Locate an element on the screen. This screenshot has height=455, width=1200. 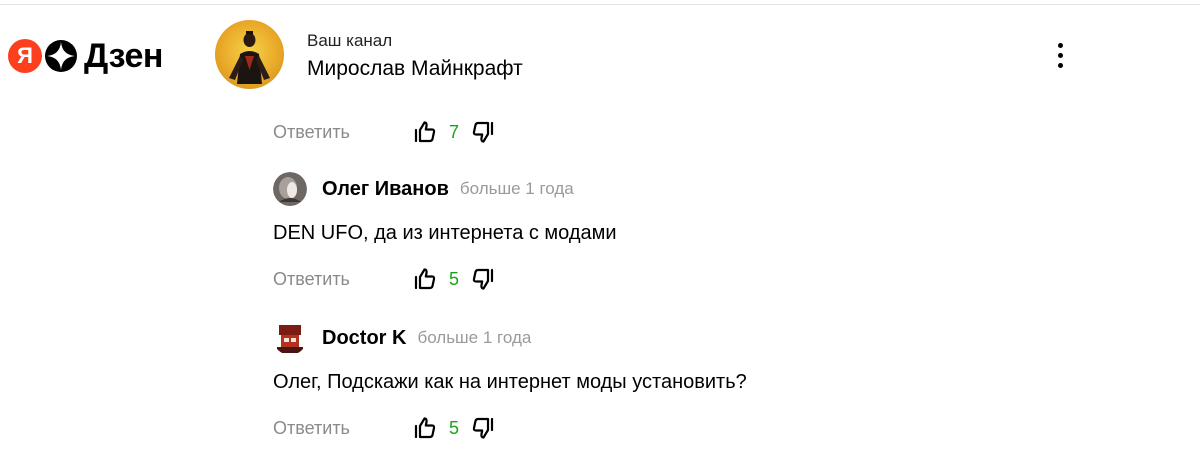
channel-avatar is located at coordinates (249, 54).